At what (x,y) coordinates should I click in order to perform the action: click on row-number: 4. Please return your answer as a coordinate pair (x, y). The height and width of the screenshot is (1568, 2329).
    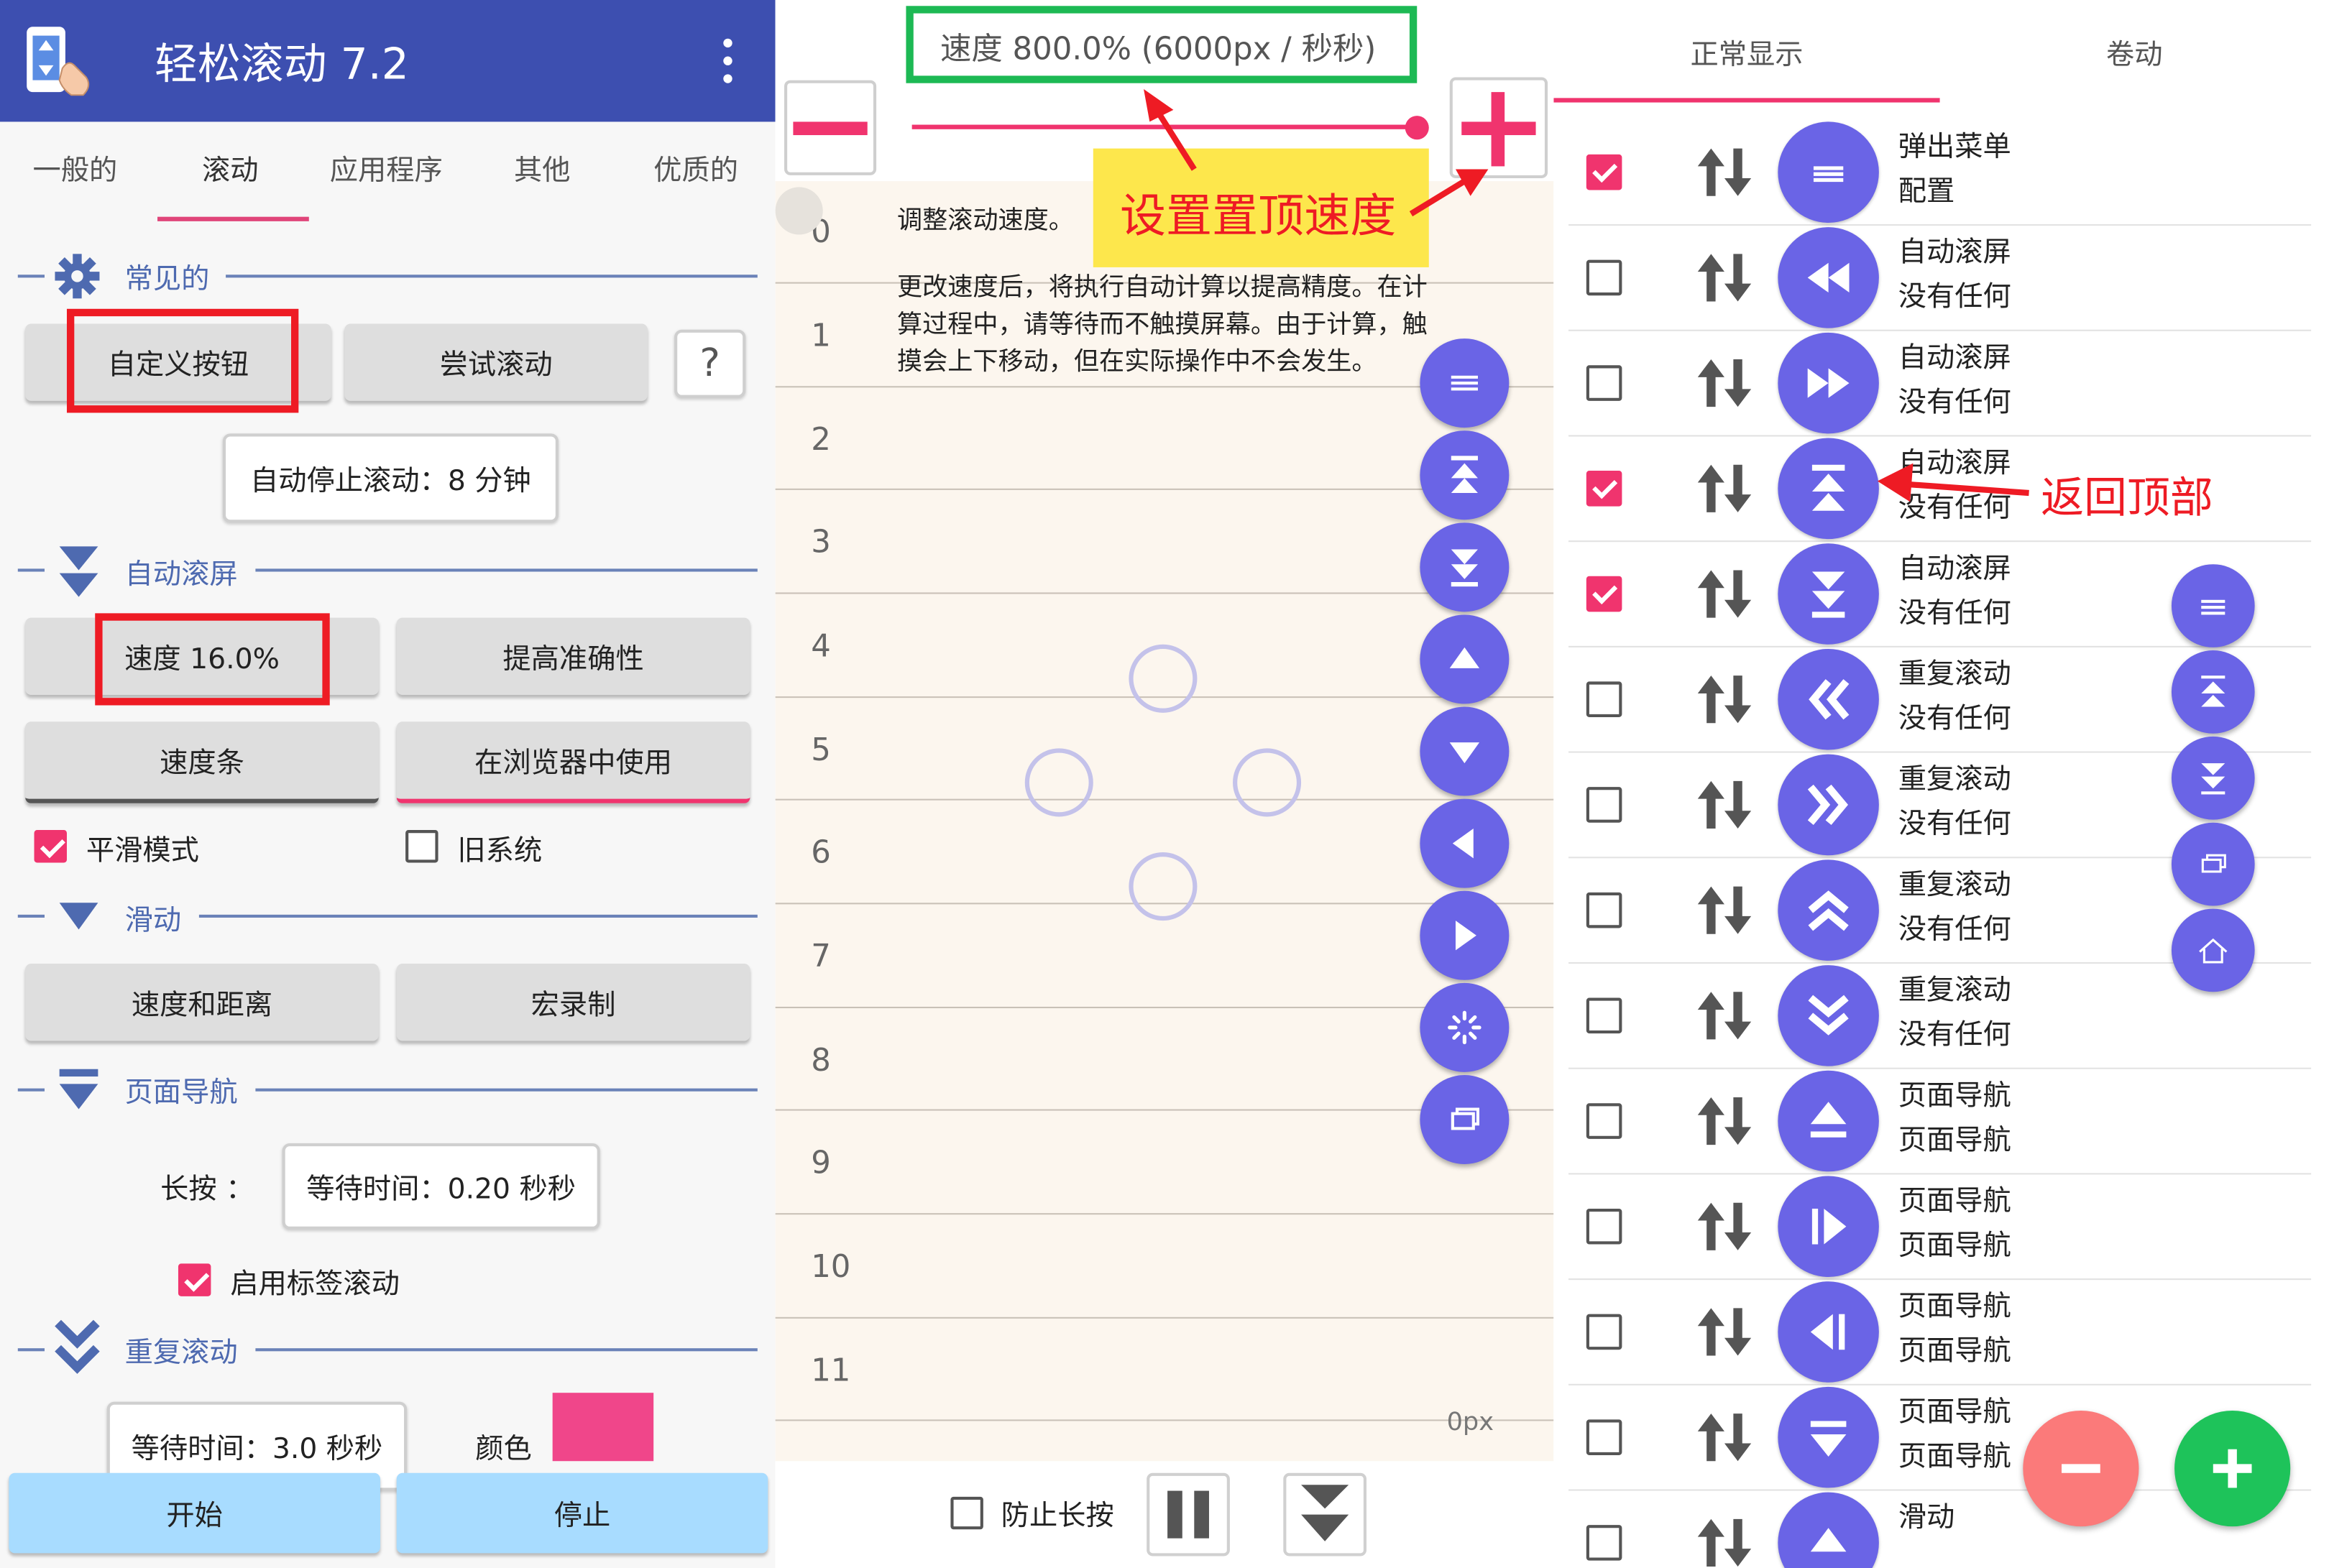
    Looking at the image, I should click on (821, 646).